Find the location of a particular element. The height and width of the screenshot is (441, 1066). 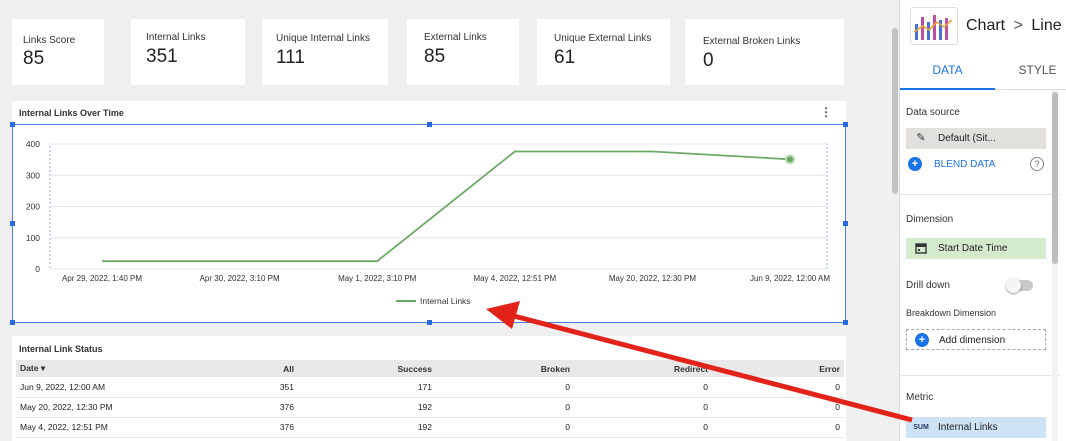

x-tick-label: Apr 30, 2022, 3:10 PM is located at coordinates (240, 278).